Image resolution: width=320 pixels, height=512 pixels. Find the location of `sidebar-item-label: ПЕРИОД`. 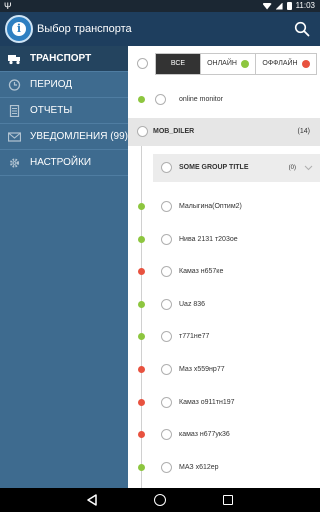

sidebar-item-label: ПЕРИОД is located at coordinates (51, 84).